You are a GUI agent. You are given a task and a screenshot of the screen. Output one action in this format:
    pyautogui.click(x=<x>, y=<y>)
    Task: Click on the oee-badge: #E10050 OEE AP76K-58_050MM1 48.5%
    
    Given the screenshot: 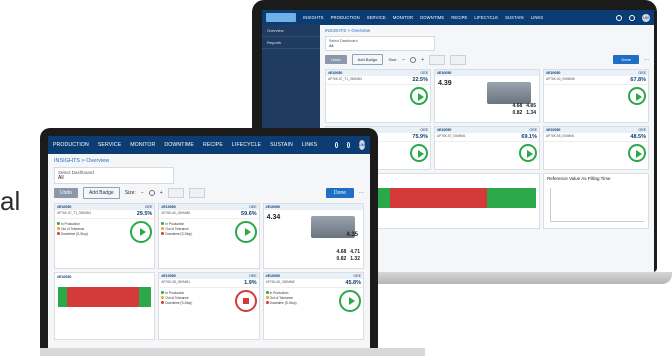 What is the action you would take?
    pyautogui.click(x=596, y=148)
    